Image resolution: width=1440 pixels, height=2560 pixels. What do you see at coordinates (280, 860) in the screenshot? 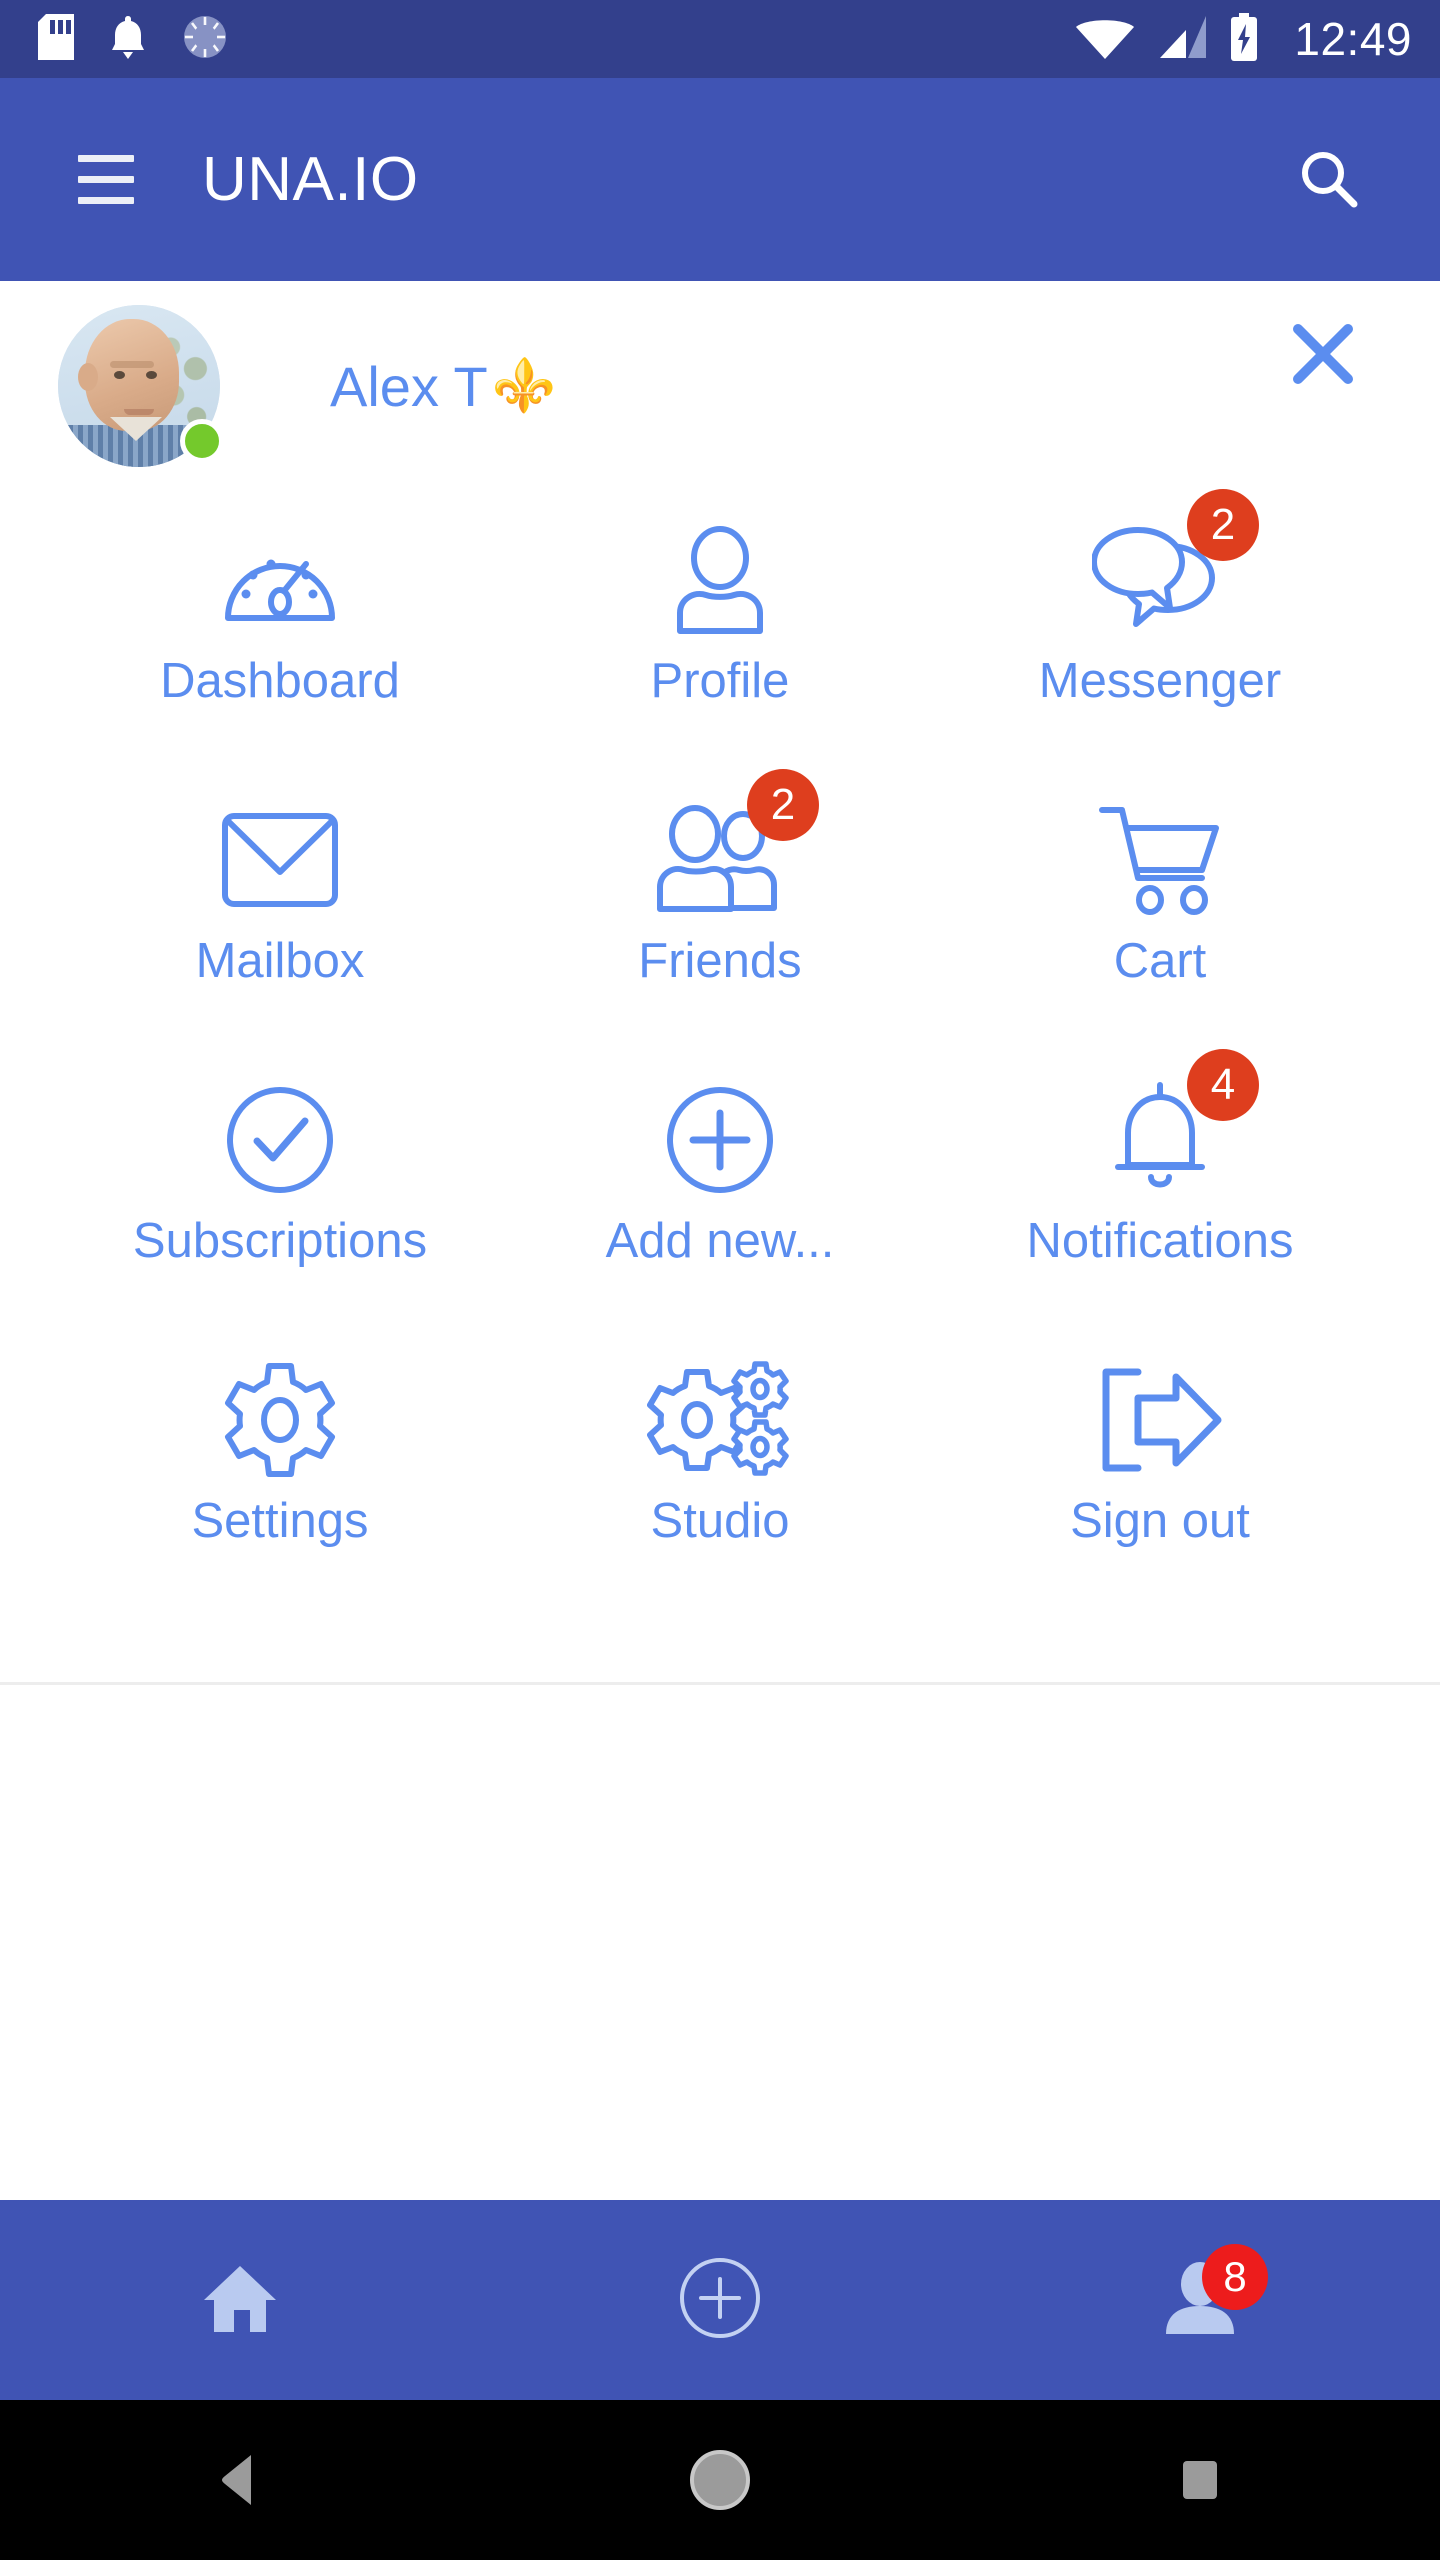
I see `envelope-icon` at bounding box center [280, 860].